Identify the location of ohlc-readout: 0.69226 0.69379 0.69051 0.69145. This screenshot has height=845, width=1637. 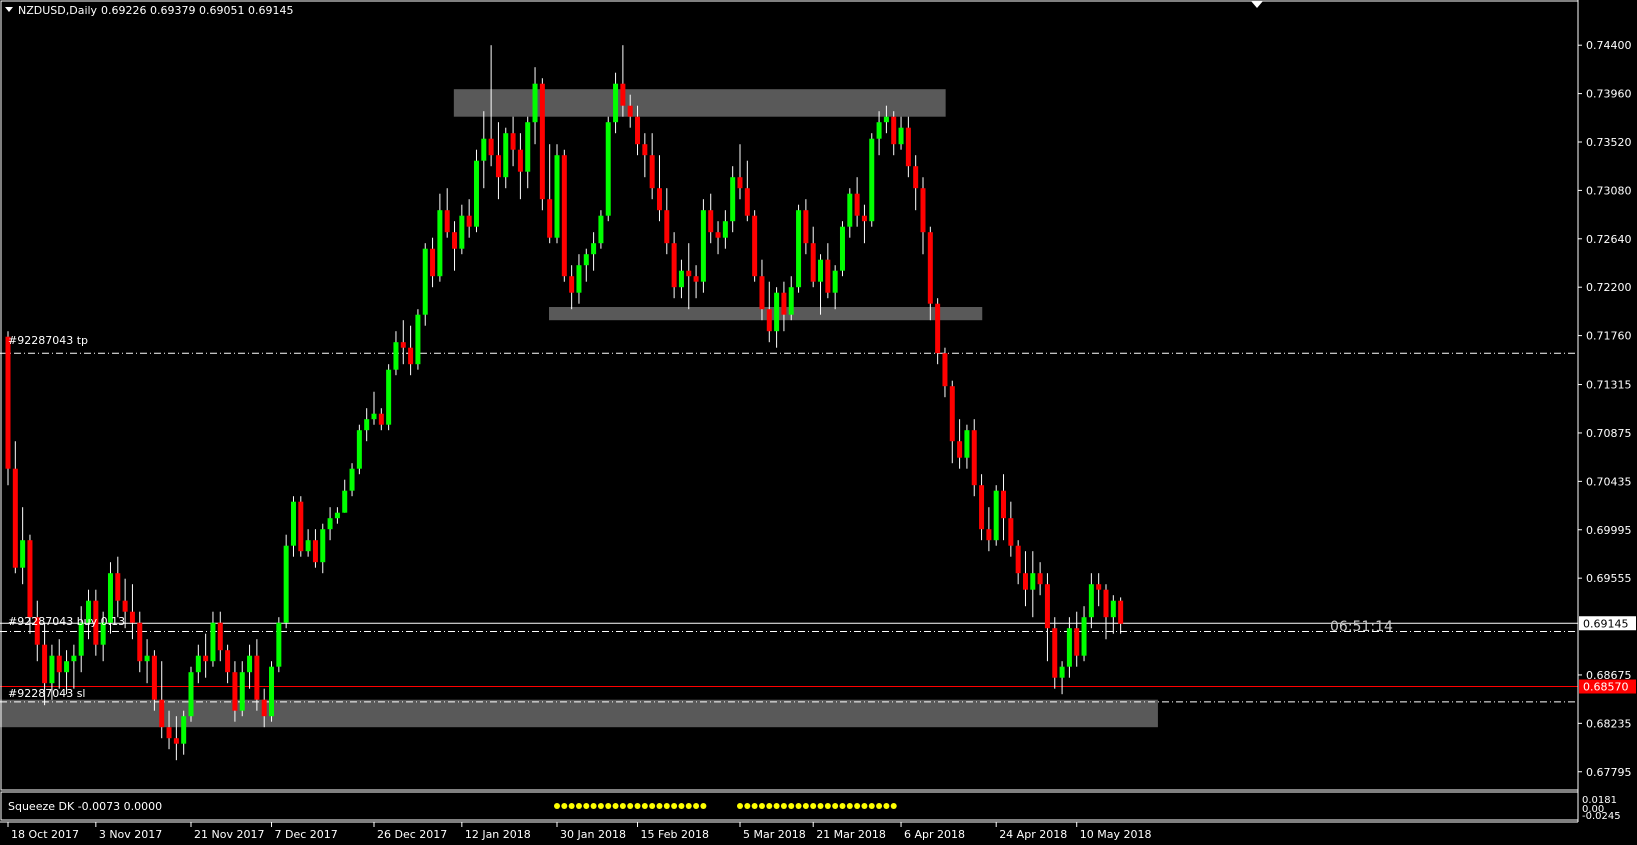
(197, 10).